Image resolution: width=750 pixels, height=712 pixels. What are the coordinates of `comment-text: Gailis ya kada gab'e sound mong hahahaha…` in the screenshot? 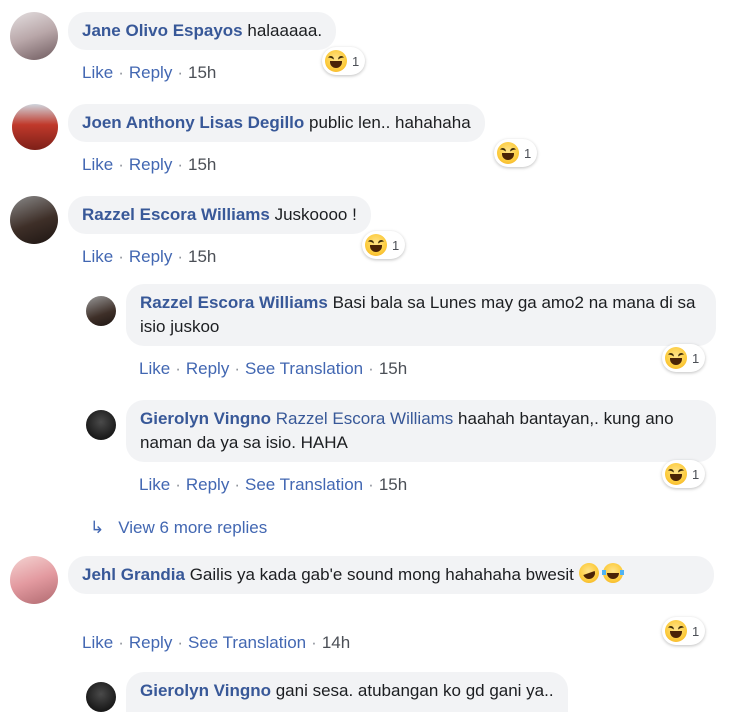 It's located at (379, 574).